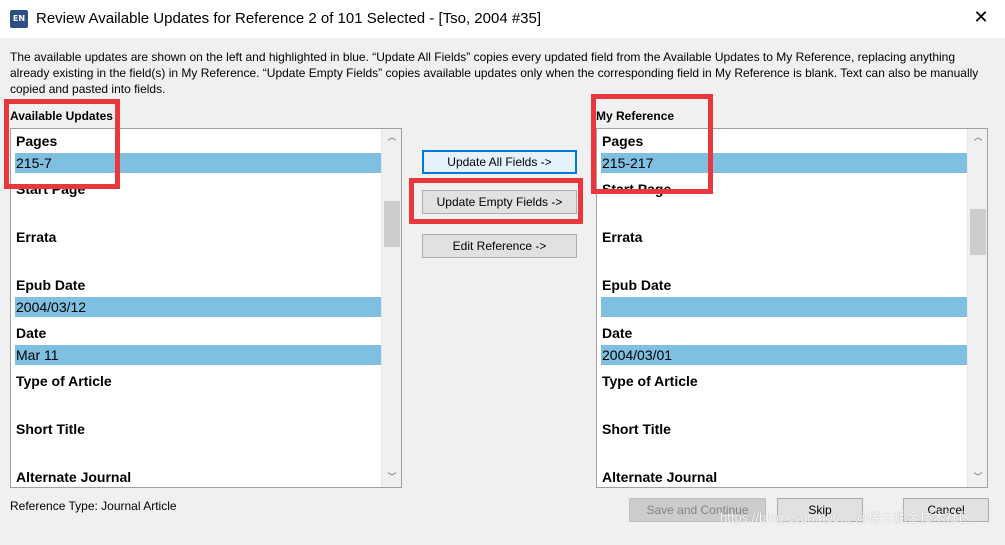  I want to click on available-field-short-title: Short Title, so click(196, 441).